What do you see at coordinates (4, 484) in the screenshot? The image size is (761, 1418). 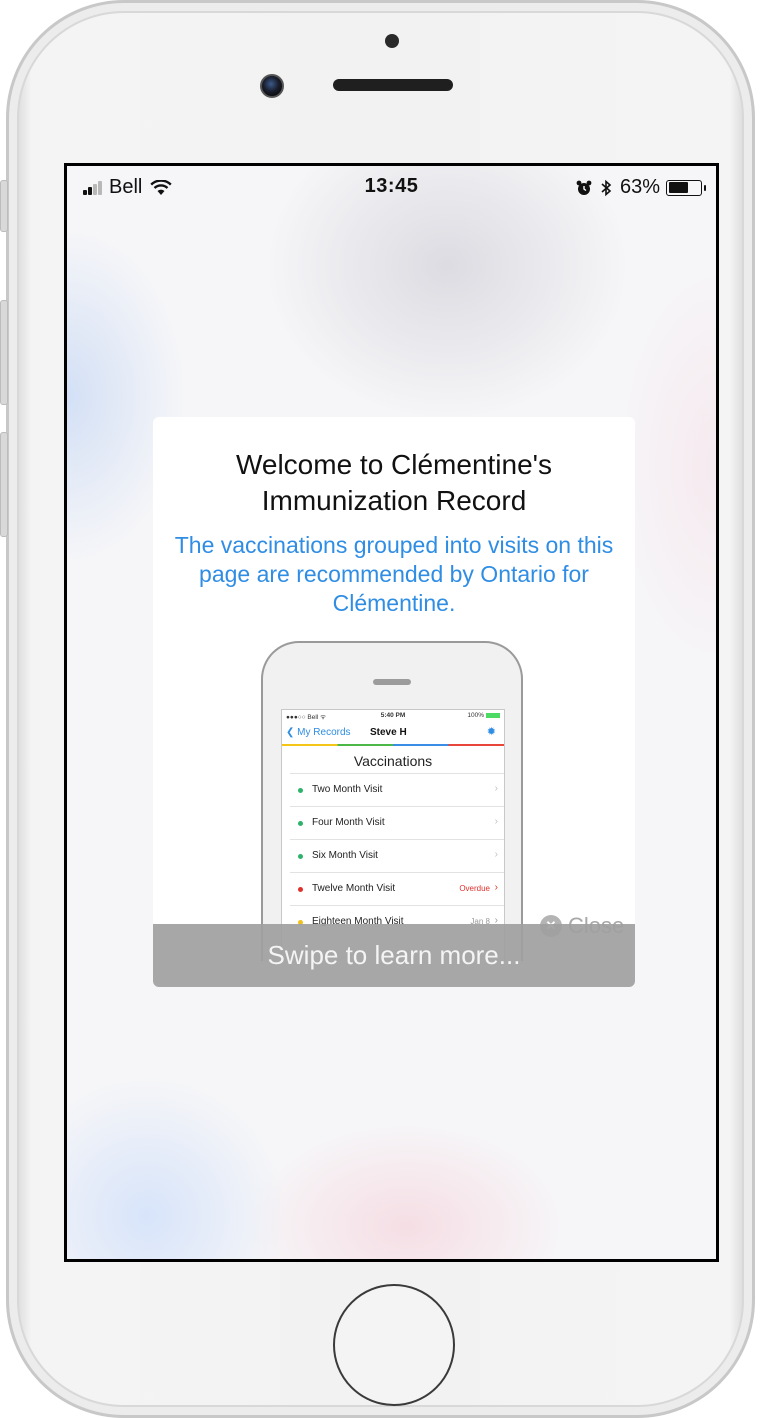 I see `volume-down-button` at bounding box center [4, 484].